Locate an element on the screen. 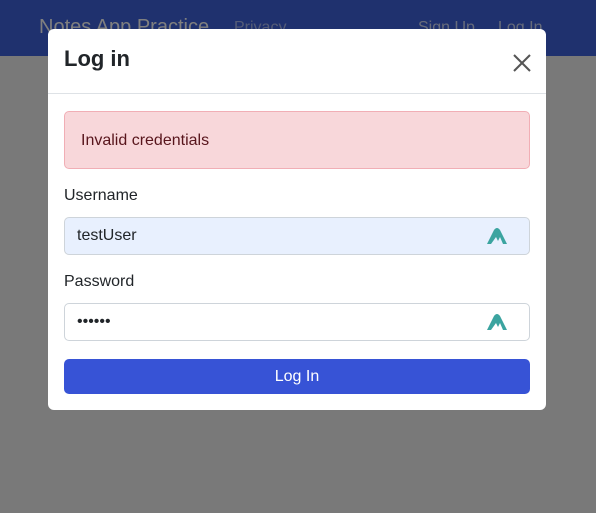 This screenshot has width=596, height=513. error-alert: Invalid credentials is located at coordinates (297, 140).